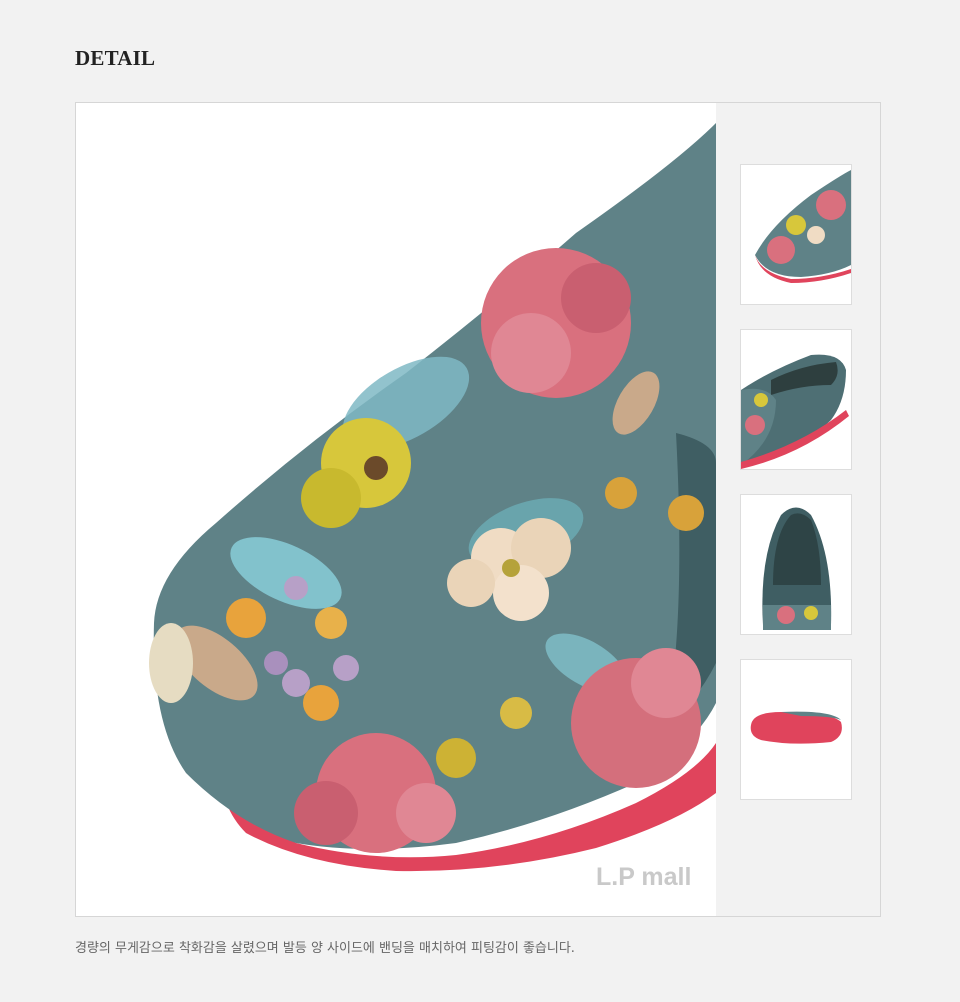 The image size is (960, 1002). Describe the element at coordinates (796, 564) in the screenshot. I see `thumbnail-front-view` at that location.